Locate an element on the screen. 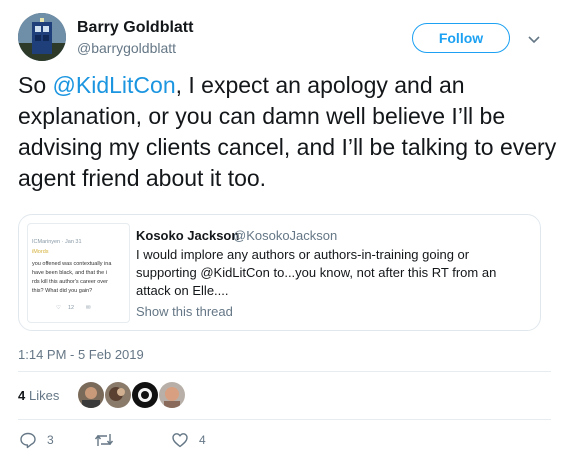  quoted-author-name: Kosoko Jackson is located at coordinates (187, 235).